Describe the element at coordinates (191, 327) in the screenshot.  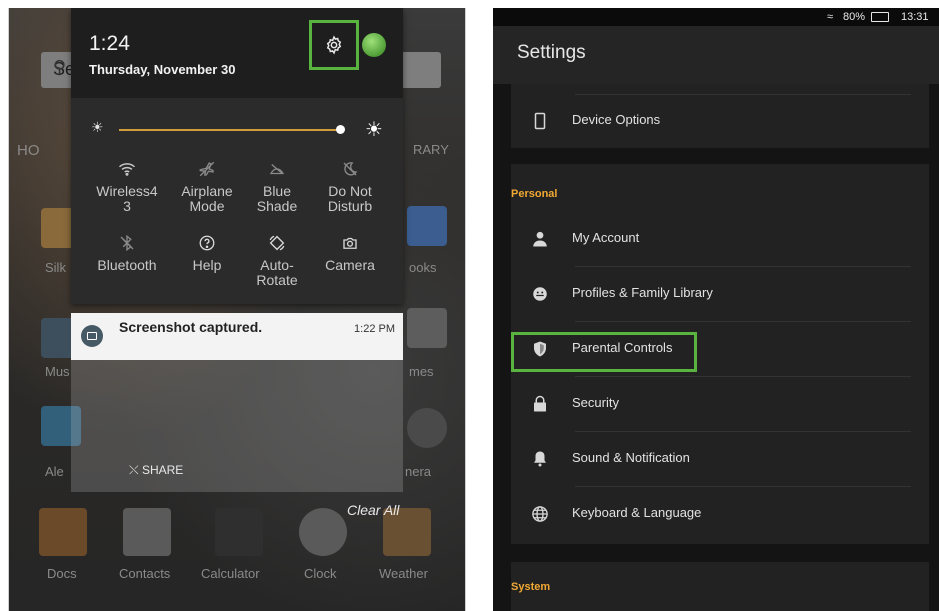
I see `notification-title: Screenshot captured.` at that location.